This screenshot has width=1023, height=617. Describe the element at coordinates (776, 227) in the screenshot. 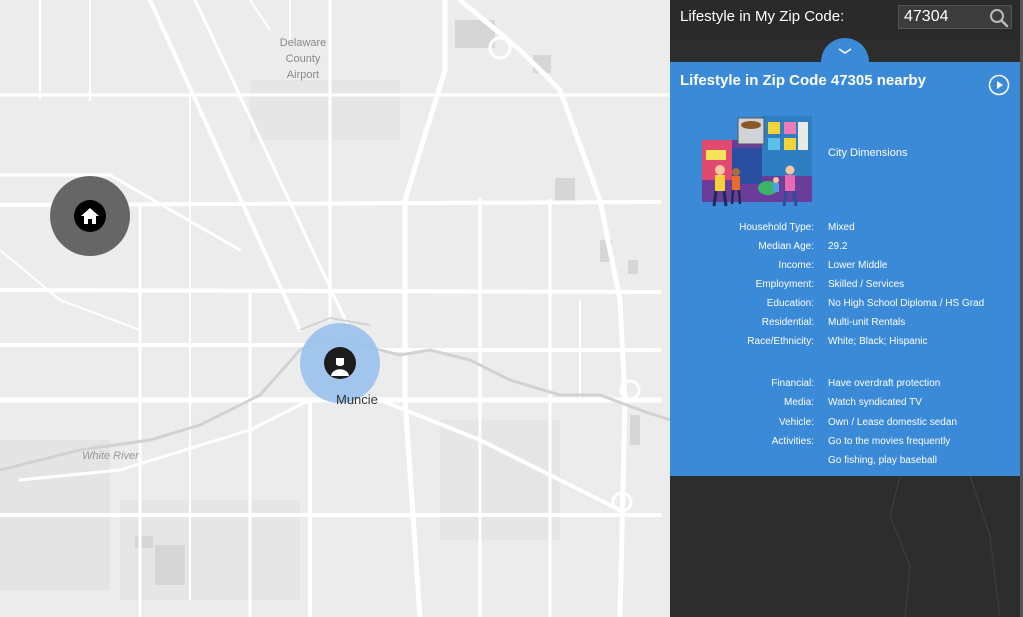

I see `attribute-label: Household Type:` at that location.